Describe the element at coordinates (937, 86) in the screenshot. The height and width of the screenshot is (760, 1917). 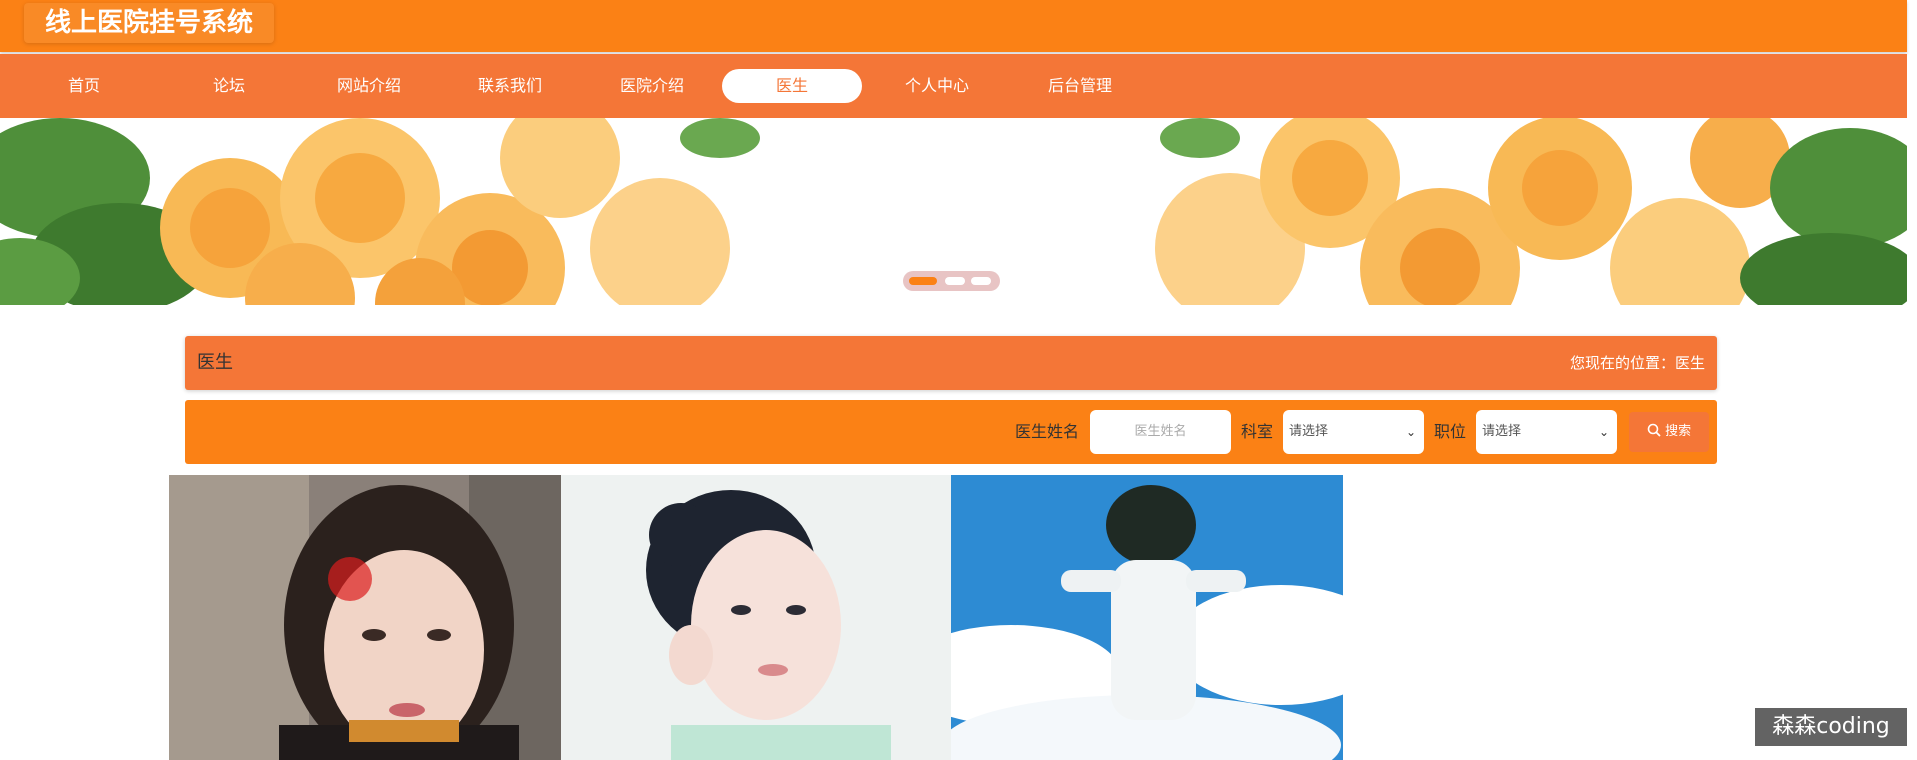
I see `nav-personal-center: 个人中心` at that location.